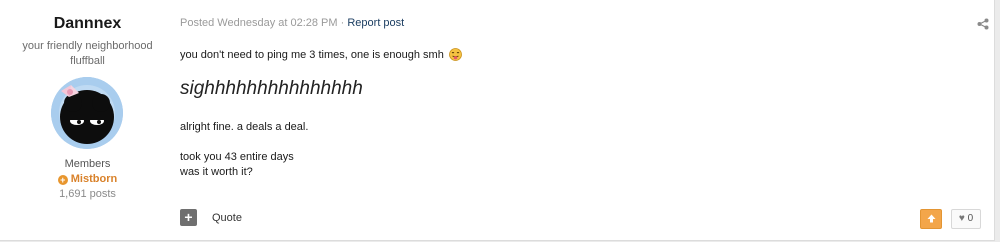  I want to click on rank-label: Mistborn, so click(94, 179).